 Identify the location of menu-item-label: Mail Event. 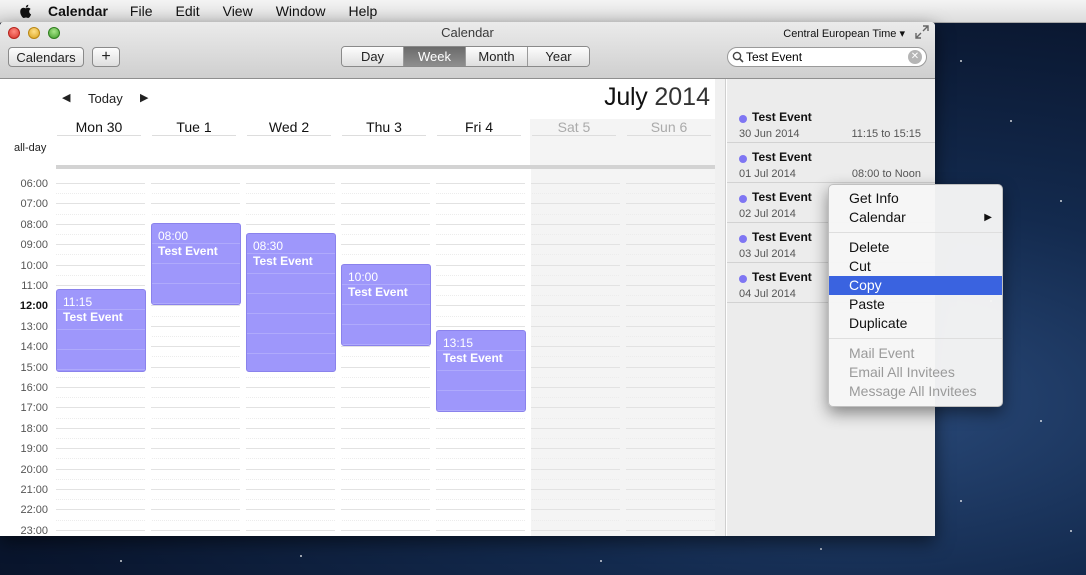
(882, 353).